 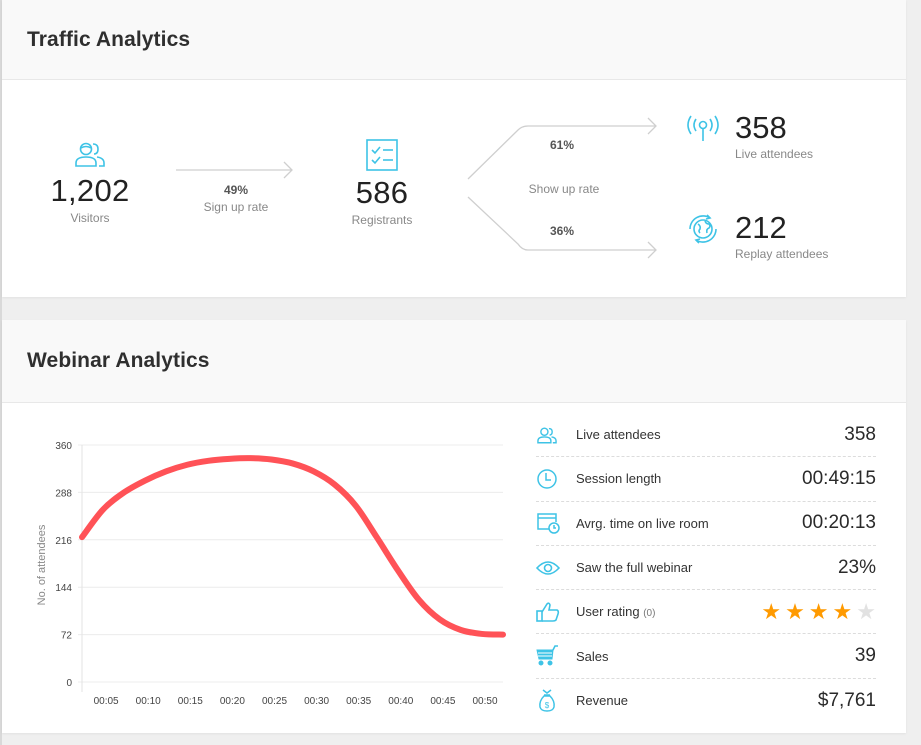 I want to click on stat-session-length: Session length 00:49:15, so click(x=706, y=479).